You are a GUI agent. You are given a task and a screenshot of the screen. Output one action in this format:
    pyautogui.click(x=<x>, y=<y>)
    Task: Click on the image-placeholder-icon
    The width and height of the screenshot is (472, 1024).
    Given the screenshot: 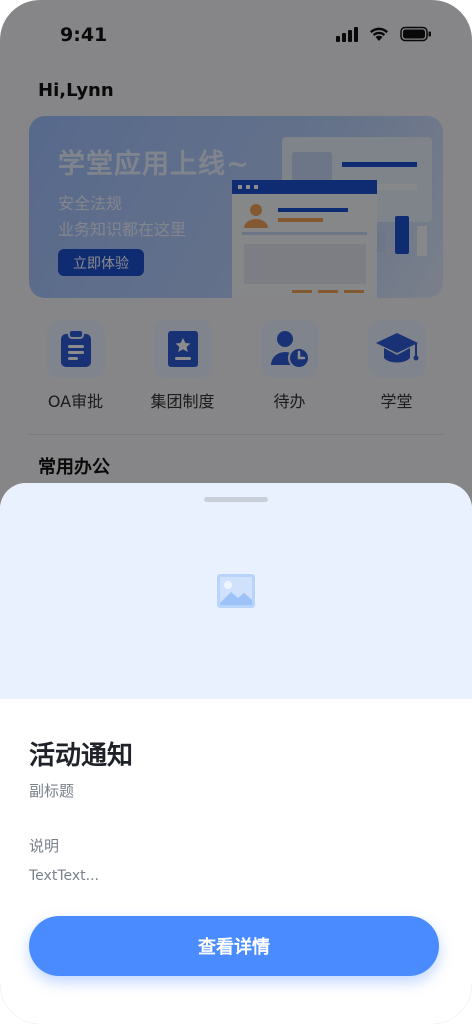 What is the action you would take?
    pyautogui.click(x=236, y=591)
    